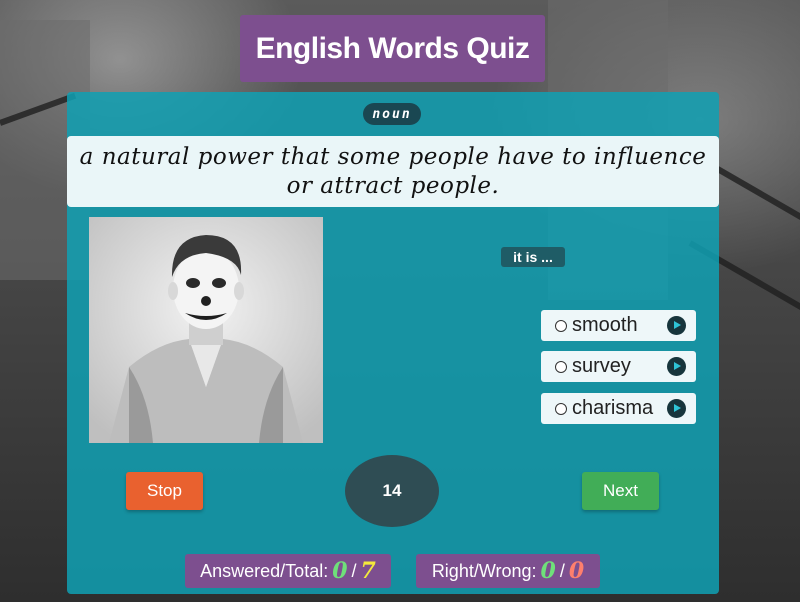 The image size is (800, 602). Describe the element at coordinates (605, 325) in the screenshot. I see `answer-option-label: smooth` at that location.